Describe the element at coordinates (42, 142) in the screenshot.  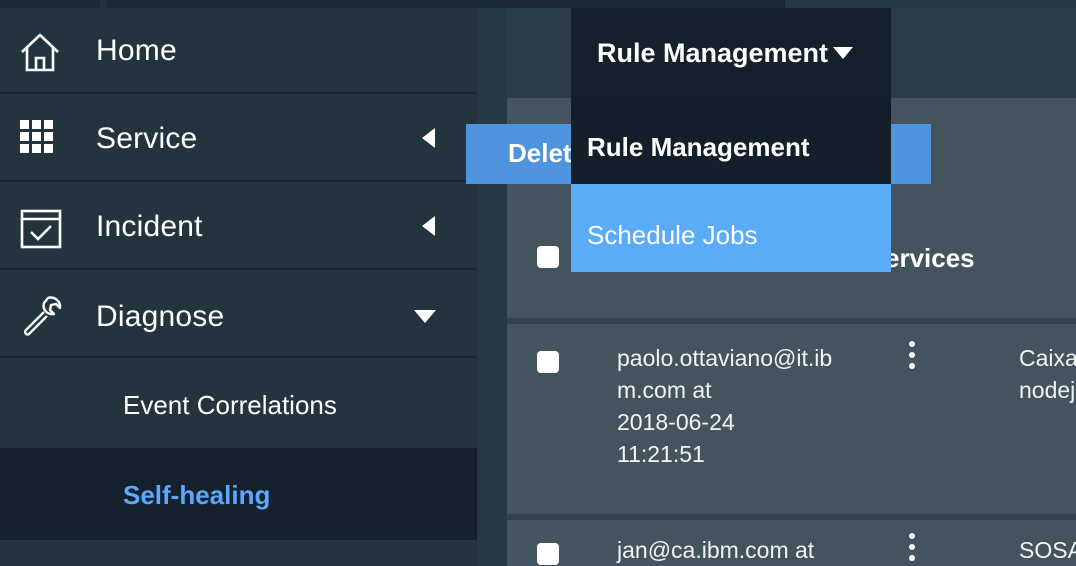
I see `grid-icon` at that location.